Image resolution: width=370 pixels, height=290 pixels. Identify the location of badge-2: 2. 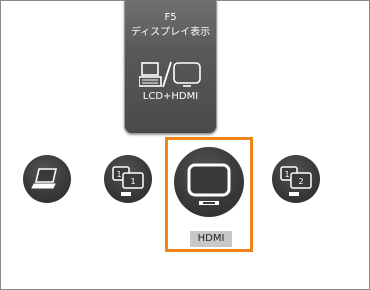
(300, 181).